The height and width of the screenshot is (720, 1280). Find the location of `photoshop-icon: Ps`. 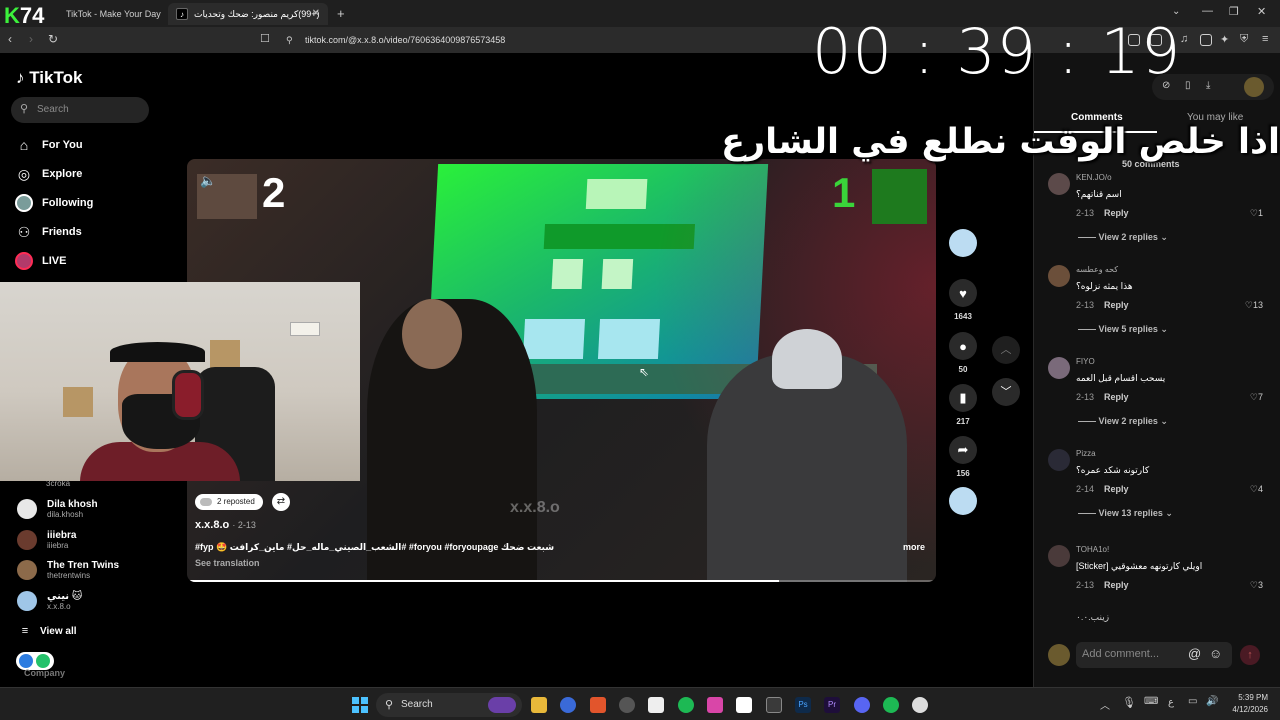

photoshop-icon: Ps is located at coordinates (803, 705).